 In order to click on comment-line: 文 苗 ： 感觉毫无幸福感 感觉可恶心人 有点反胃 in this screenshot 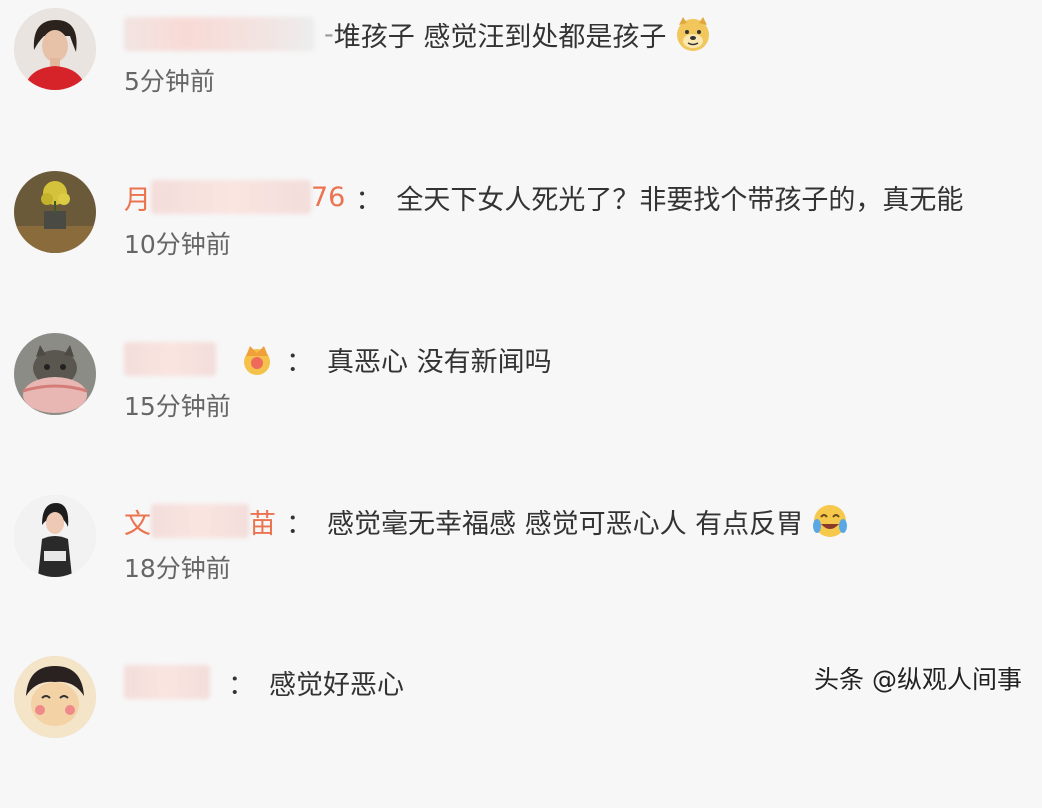, I will do `click(486, 521)`.